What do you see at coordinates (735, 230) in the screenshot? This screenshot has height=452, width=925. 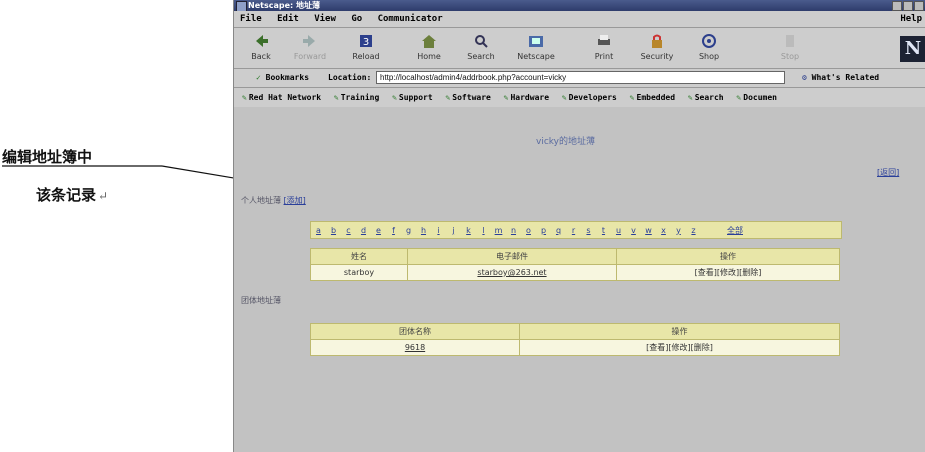 I see `letter-all: 全部` at bounding box center [735, 230].